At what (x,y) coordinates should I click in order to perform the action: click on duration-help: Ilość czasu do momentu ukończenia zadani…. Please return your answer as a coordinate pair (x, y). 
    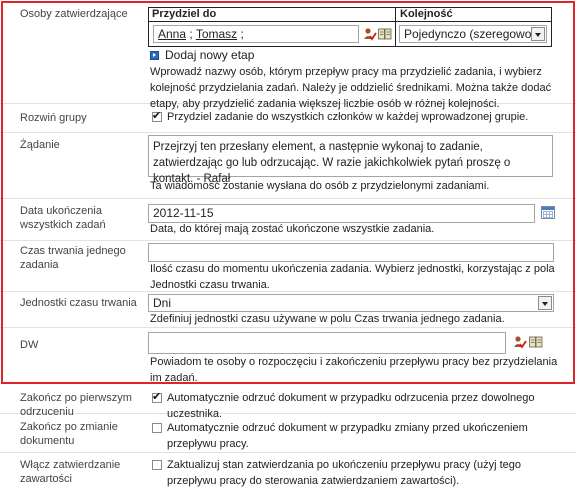
    Looking at the image, I should click on (352, 277).